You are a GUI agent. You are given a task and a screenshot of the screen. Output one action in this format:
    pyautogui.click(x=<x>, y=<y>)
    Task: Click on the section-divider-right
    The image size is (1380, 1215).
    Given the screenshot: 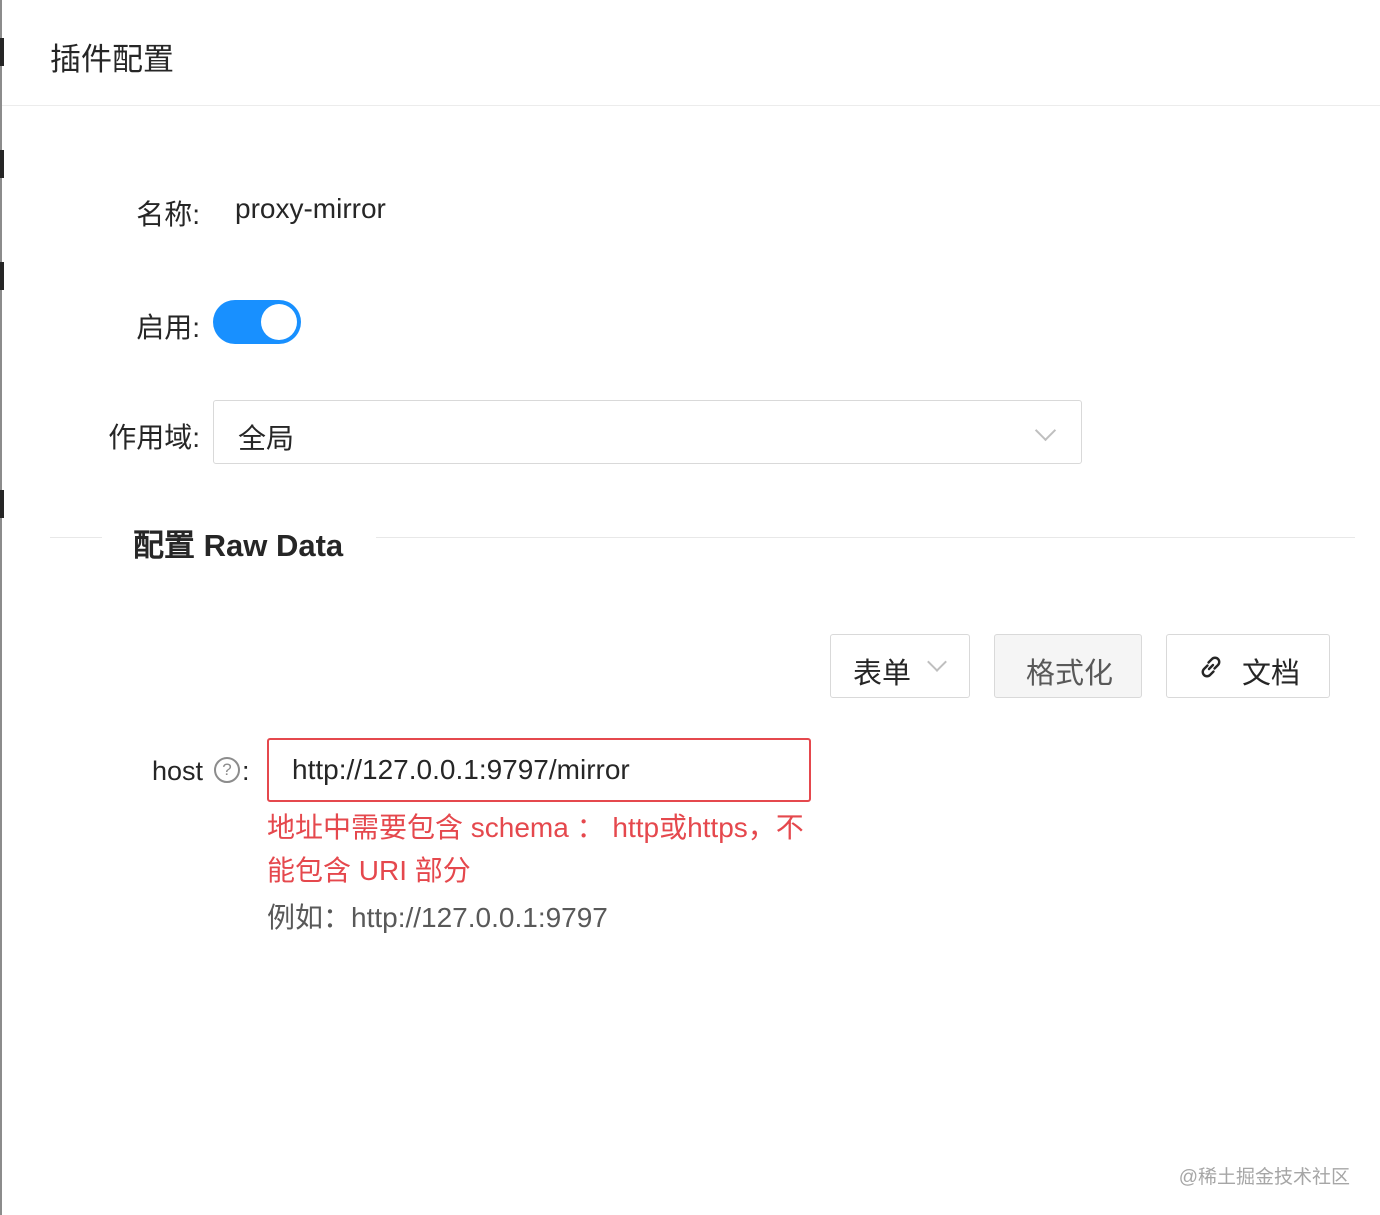 What is the action you would take?
    pyautogui.click(x=865, y=537)
    